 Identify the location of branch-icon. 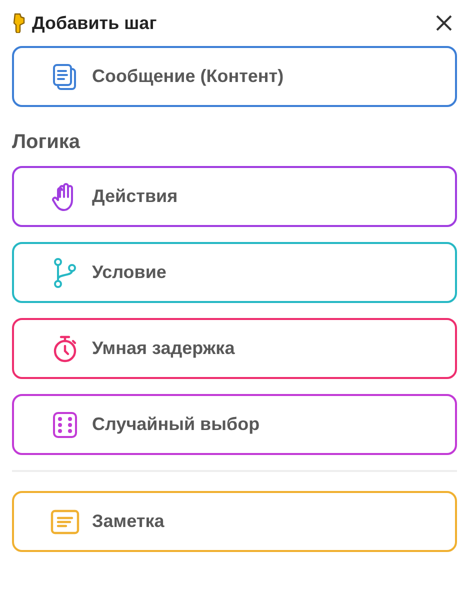
(65, 273).